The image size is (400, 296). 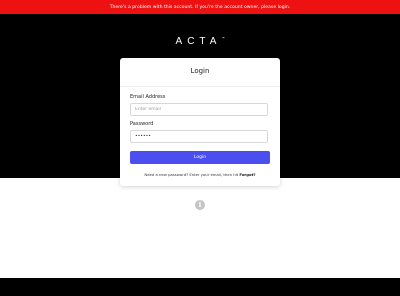 I want to click on password-field, so click(x=199, y=136).